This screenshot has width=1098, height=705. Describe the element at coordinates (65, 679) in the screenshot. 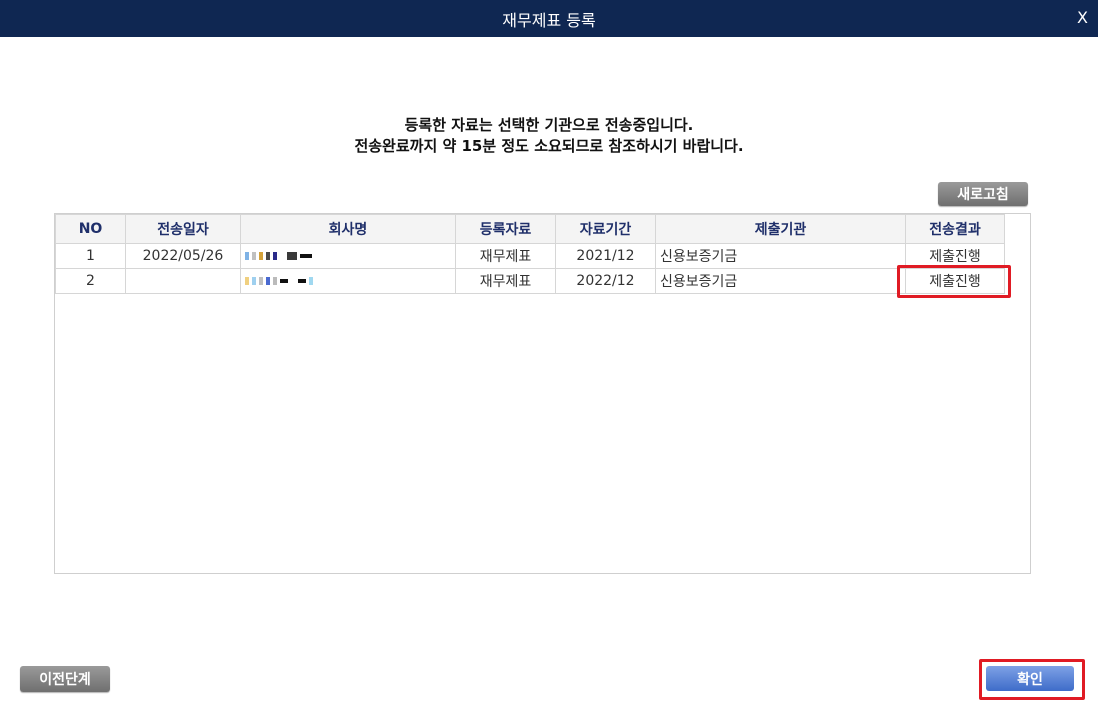

I see `previous-step-button: 이전단계` at that location.